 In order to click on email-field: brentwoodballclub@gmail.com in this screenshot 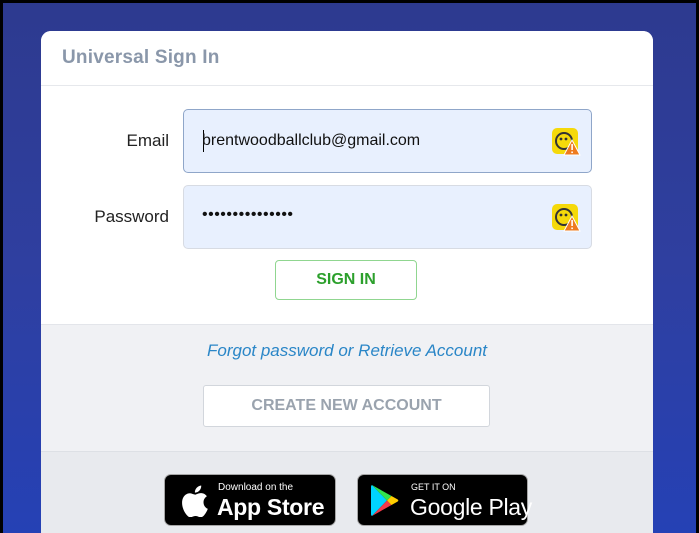, I will do `click(387, 141)`.